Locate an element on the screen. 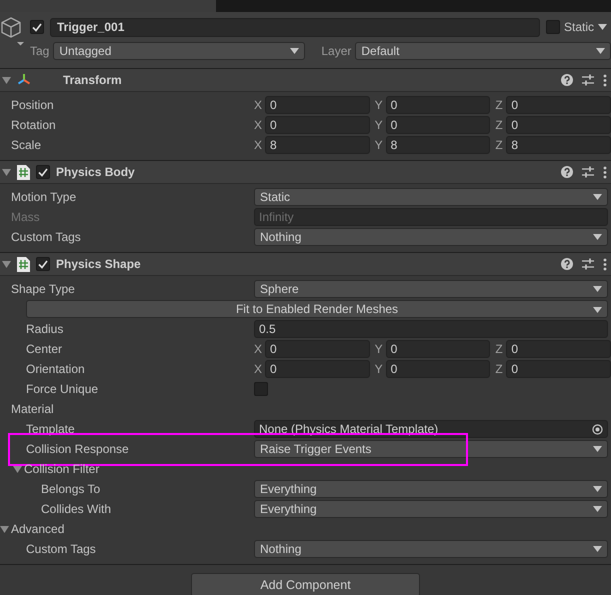 The width and height of the screenshot is (611, 595). dropdown: Fit to Enabled Render Meshes is located at coordinates (317, 309).